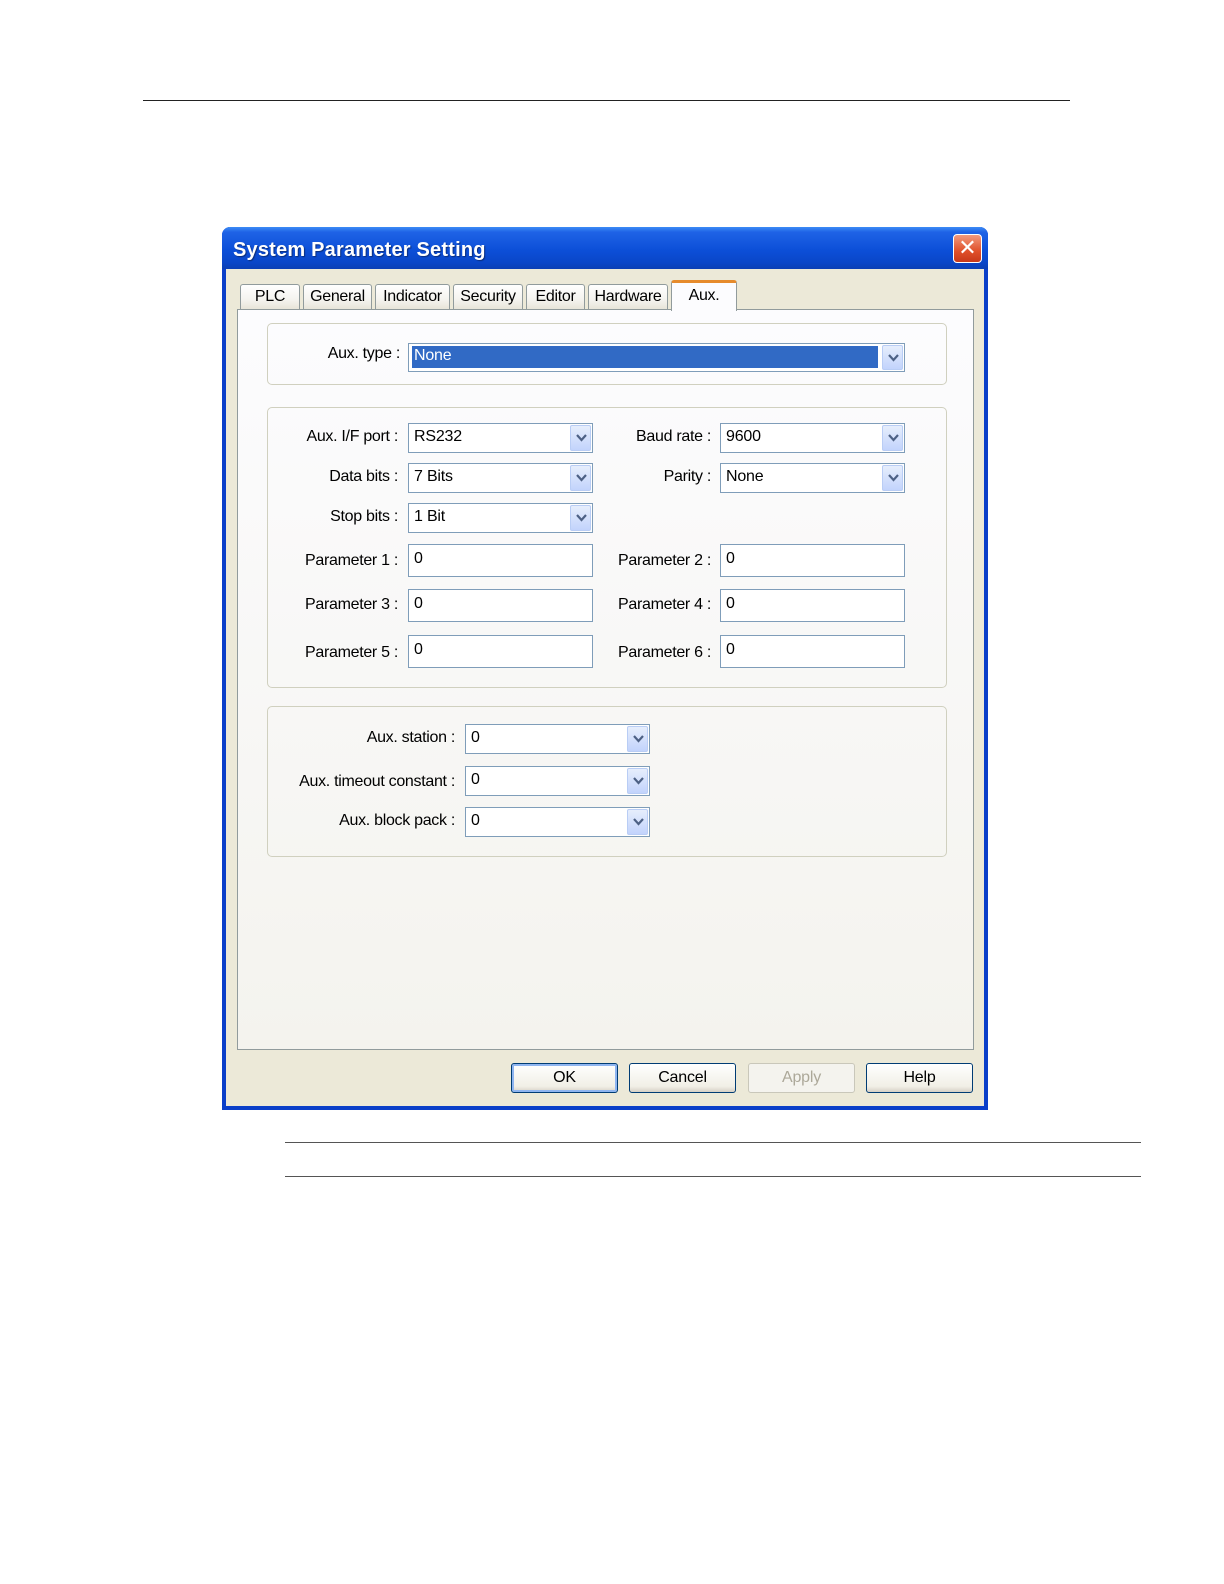 The image size is (1224, 1584). I want to click on parity-label: Parity :, so click(687, 476).